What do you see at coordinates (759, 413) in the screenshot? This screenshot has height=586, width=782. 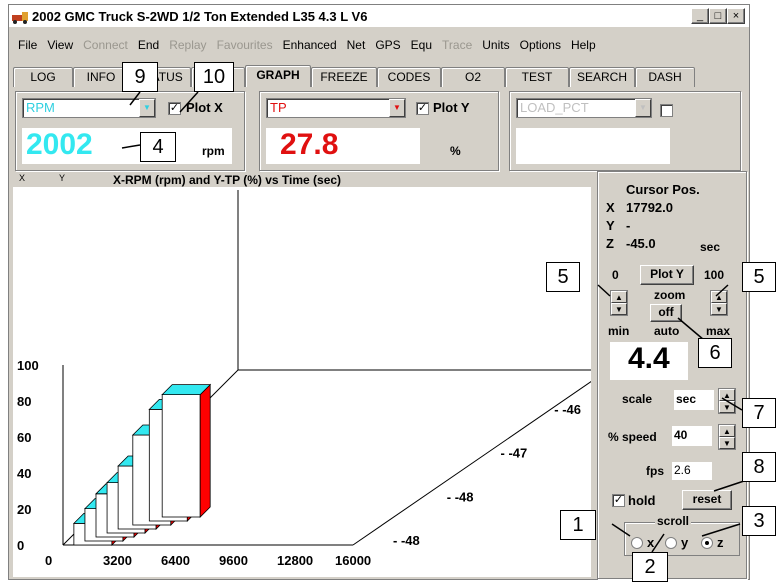 I see `callout-7: 7` at bounding box center [759, 413].